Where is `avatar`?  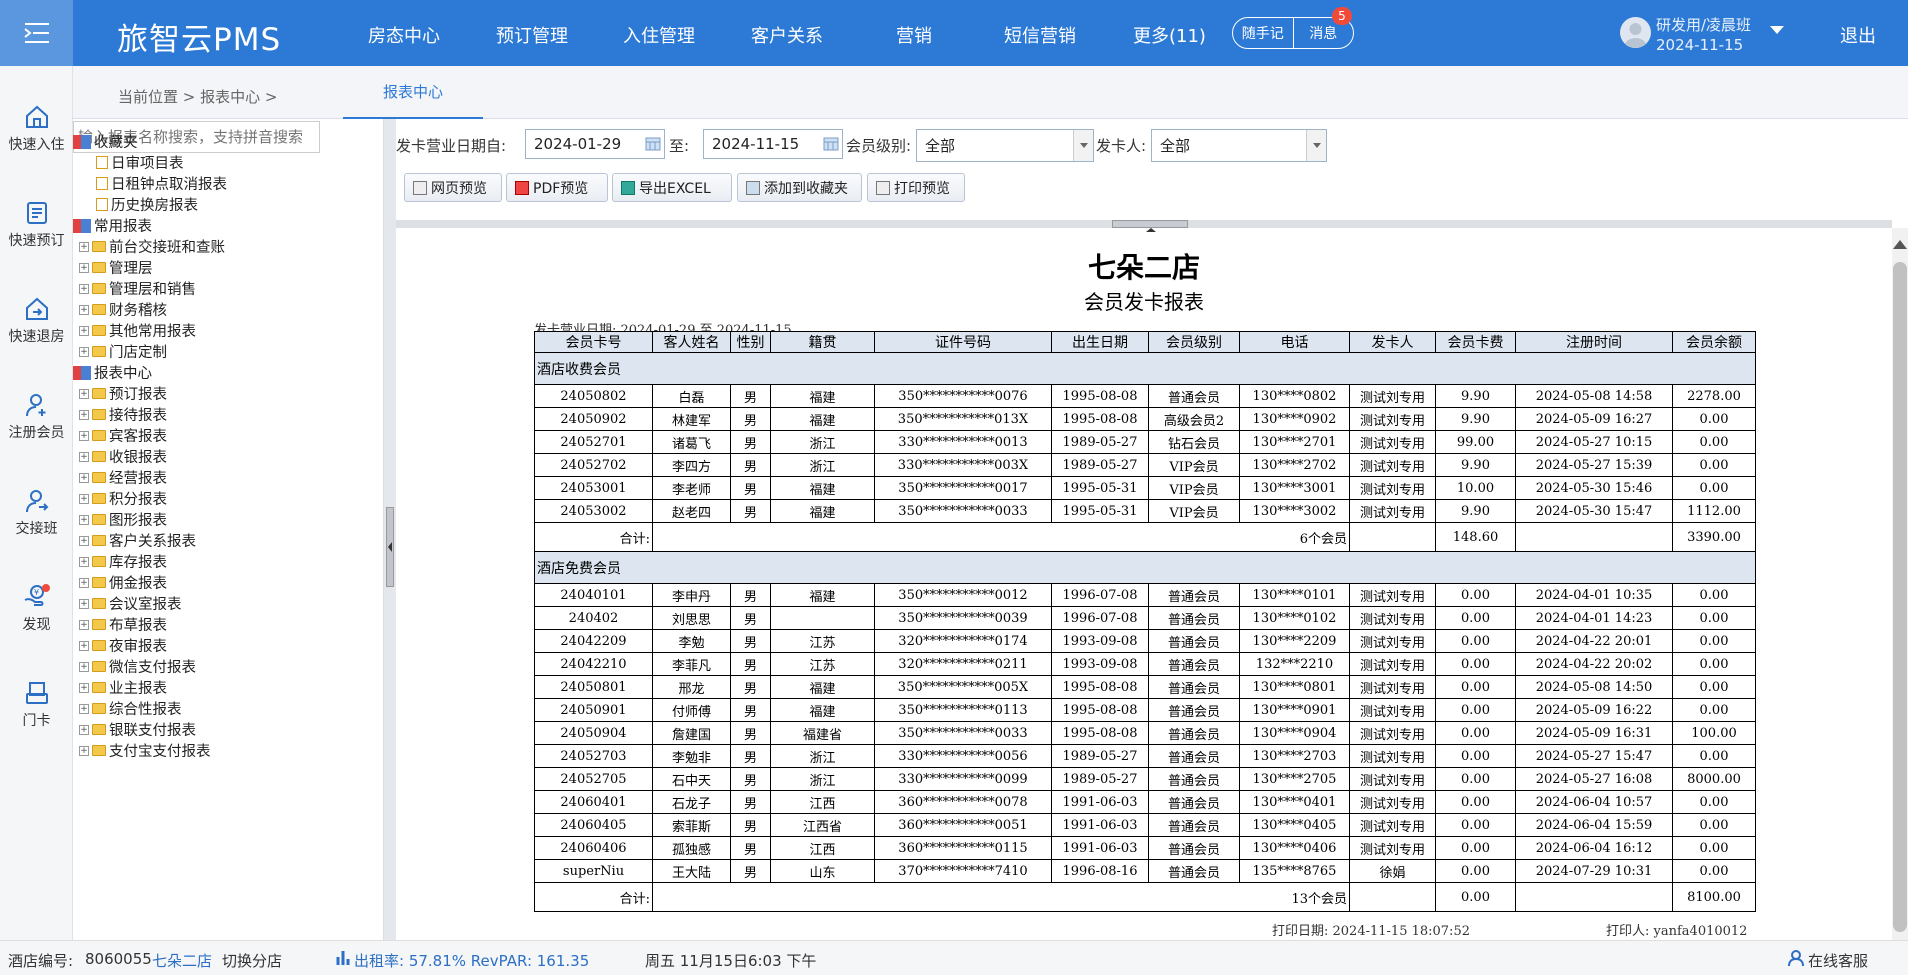 avatar is located at coordinates (1635, 32).